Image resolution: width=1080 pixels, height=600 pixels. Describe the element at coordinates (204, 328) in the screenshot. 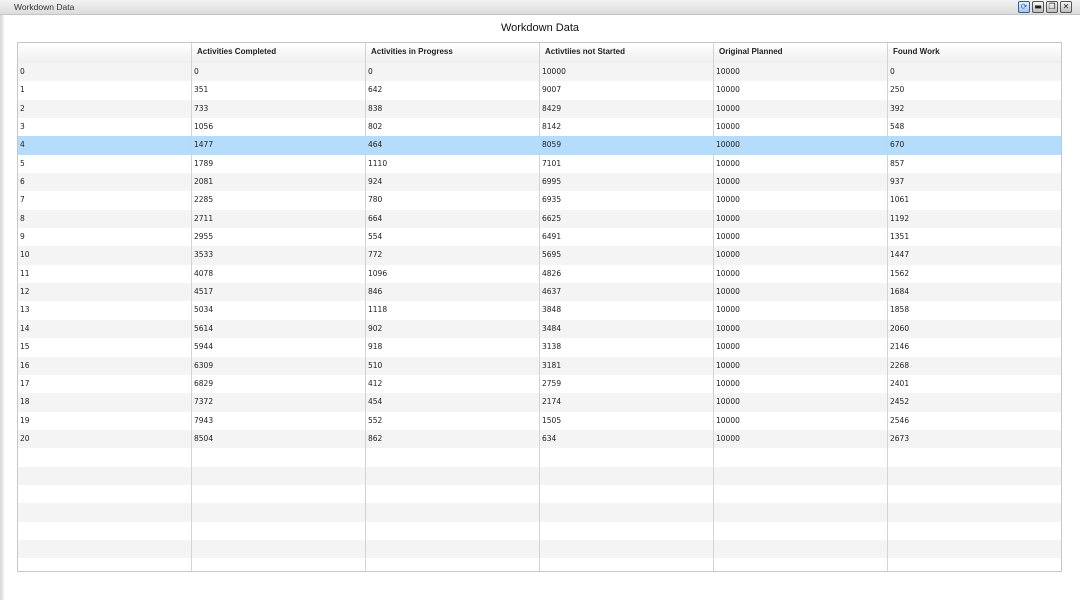

I see `table-cell: 5614` at that location.